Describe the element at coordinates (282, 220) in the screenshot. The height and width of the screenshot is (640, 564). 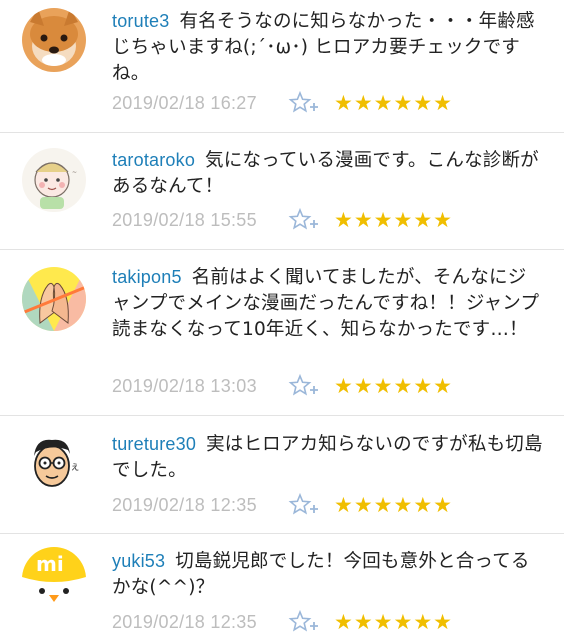
I see `comment-meta: 2019/02/18 15:55 ★ ★ ★ ★ ★ ★` at that location.